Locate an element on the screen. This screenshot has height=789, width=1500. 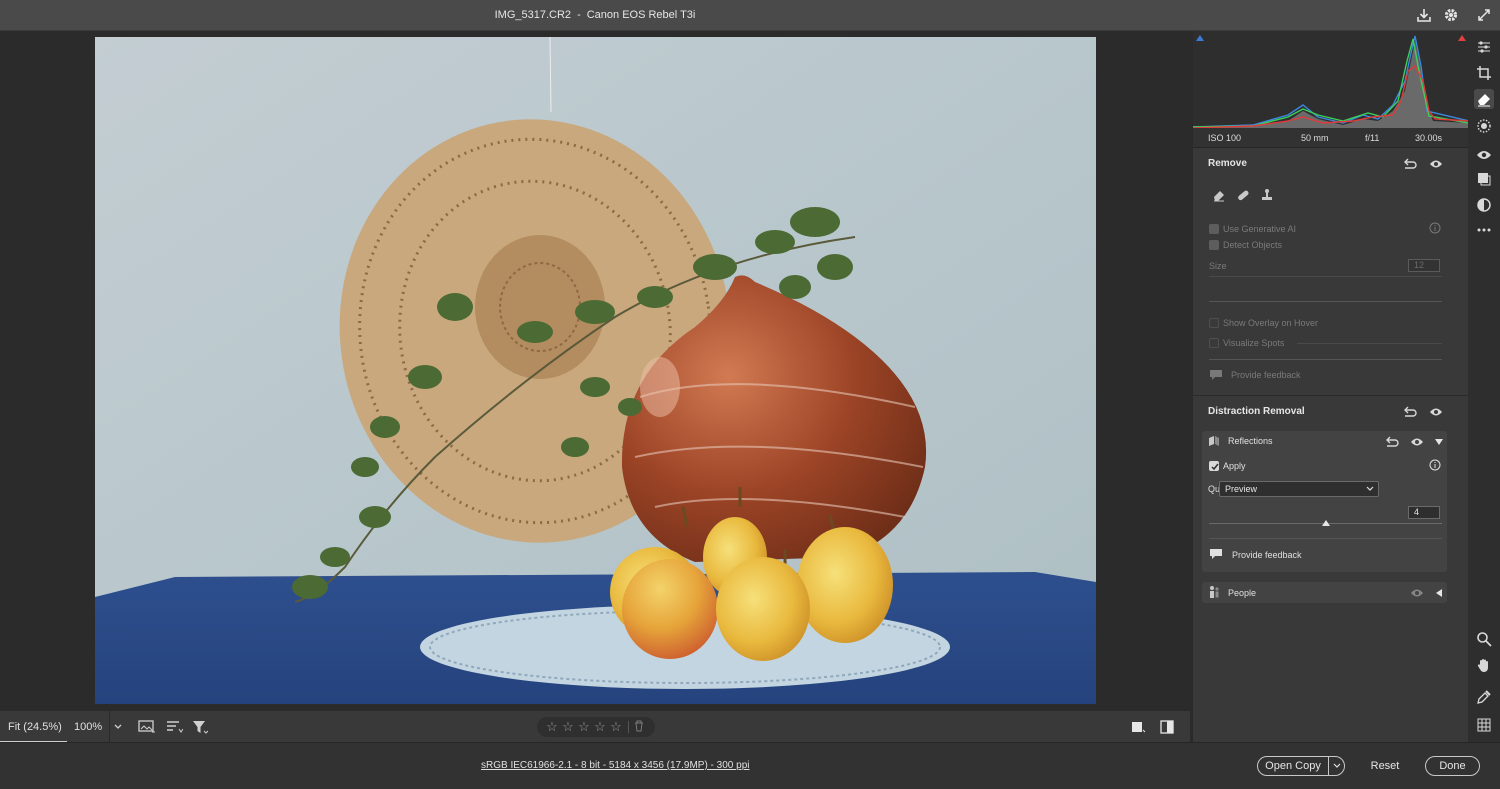
before-after-toggle-icon is located at coordinates (1138, 727).